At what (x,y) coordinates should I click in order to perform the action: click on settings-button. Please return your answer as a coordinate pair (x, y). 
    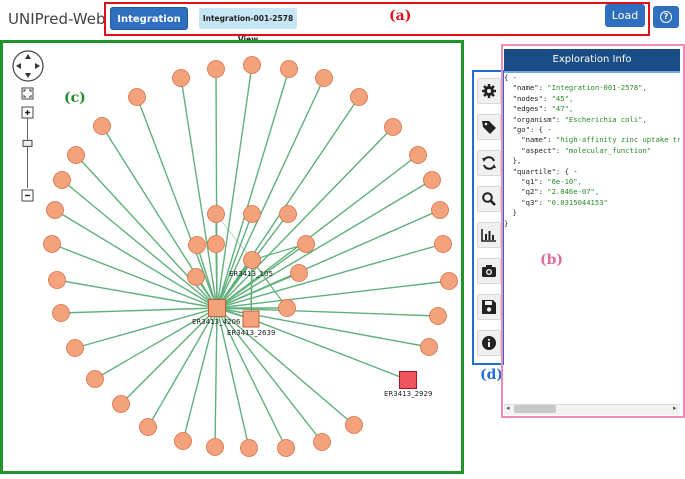
    Looking at the image, I should click on (489, 91).